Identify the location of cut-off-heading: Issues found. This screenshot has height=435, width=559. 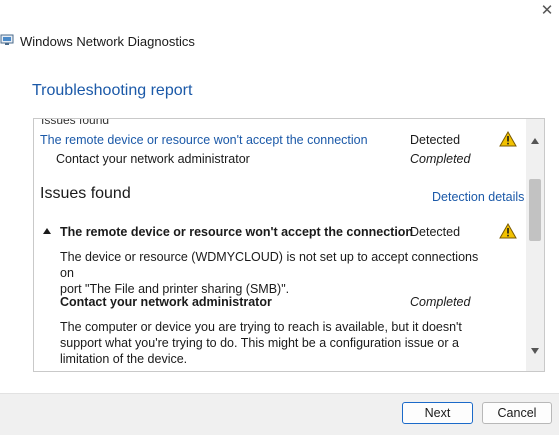
(75, 122).